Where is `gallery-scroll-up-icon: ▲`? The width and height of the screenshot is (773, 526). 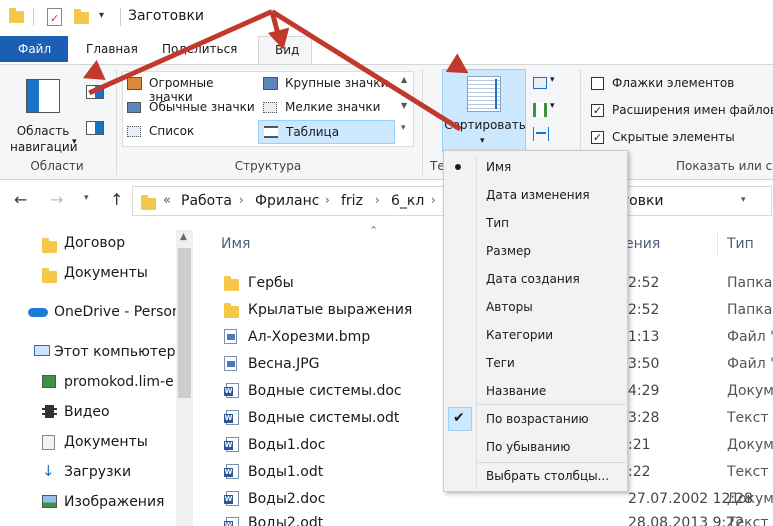
gallery-scroll-up-icon: ▲ is located at coordinates (404, 79).